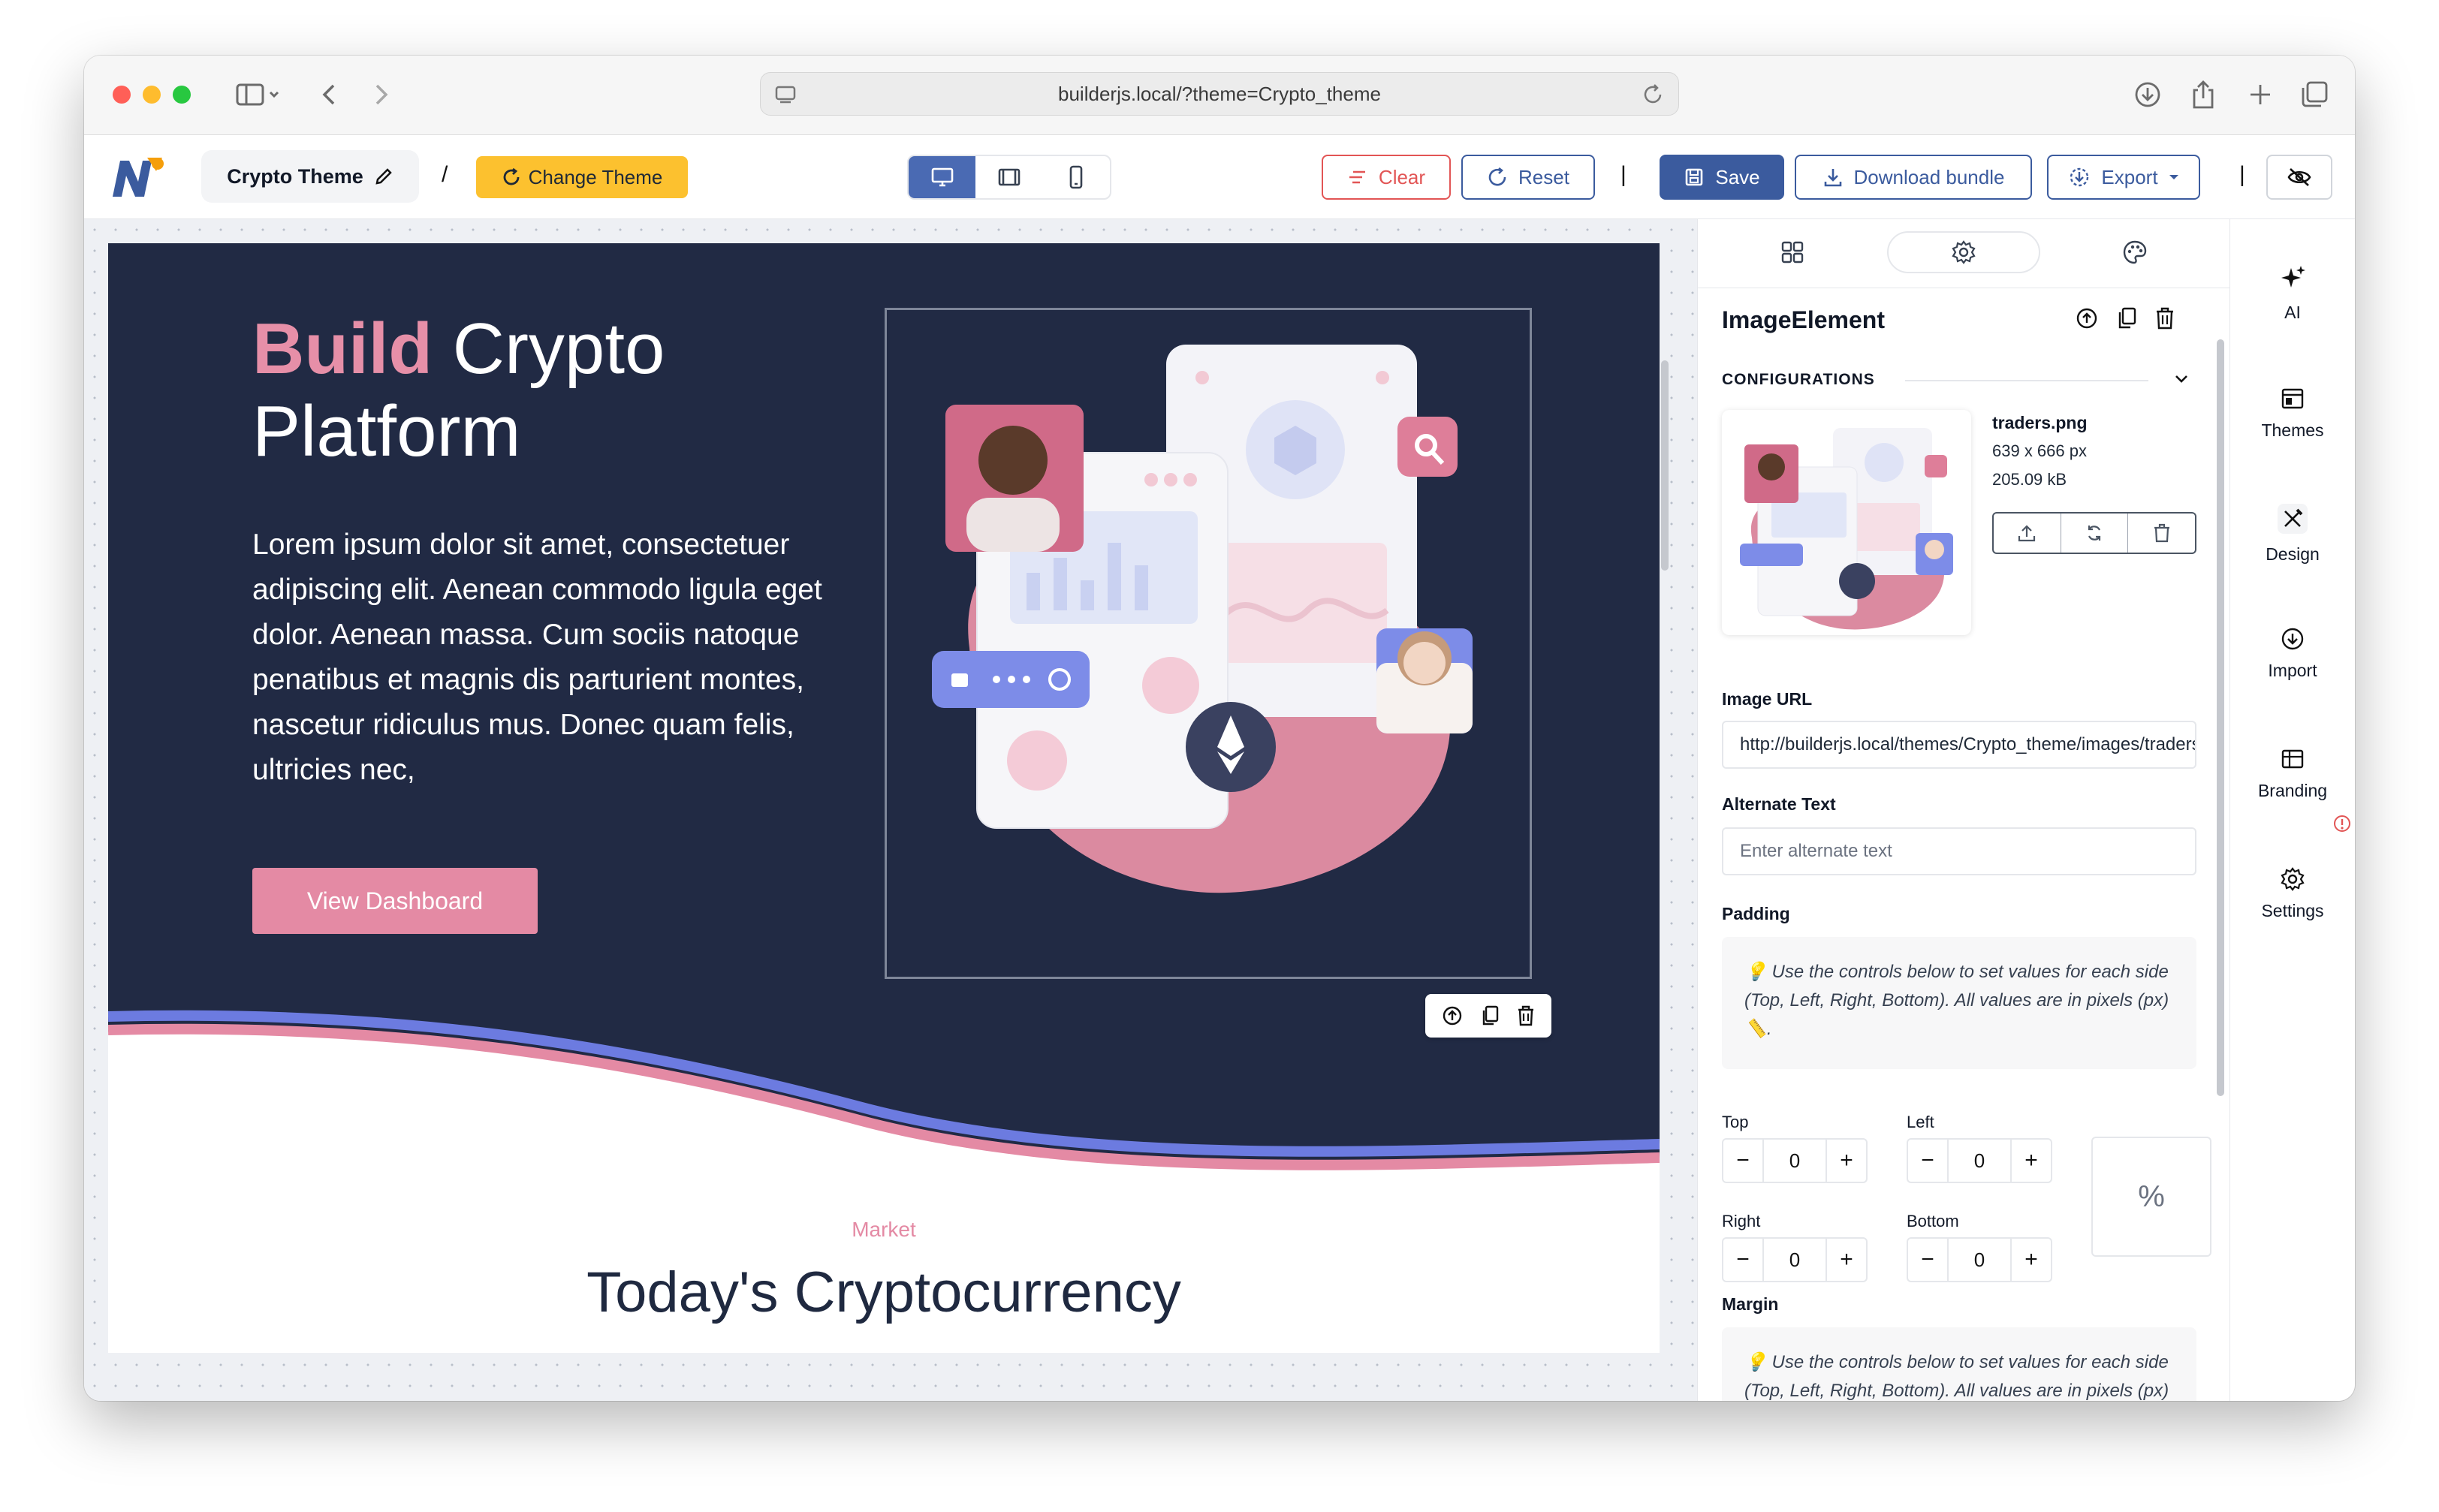  What do you see at coordinates (942, 177) in the screenshot?
I see `desktop-view-button` at bounding box center [942, 177].